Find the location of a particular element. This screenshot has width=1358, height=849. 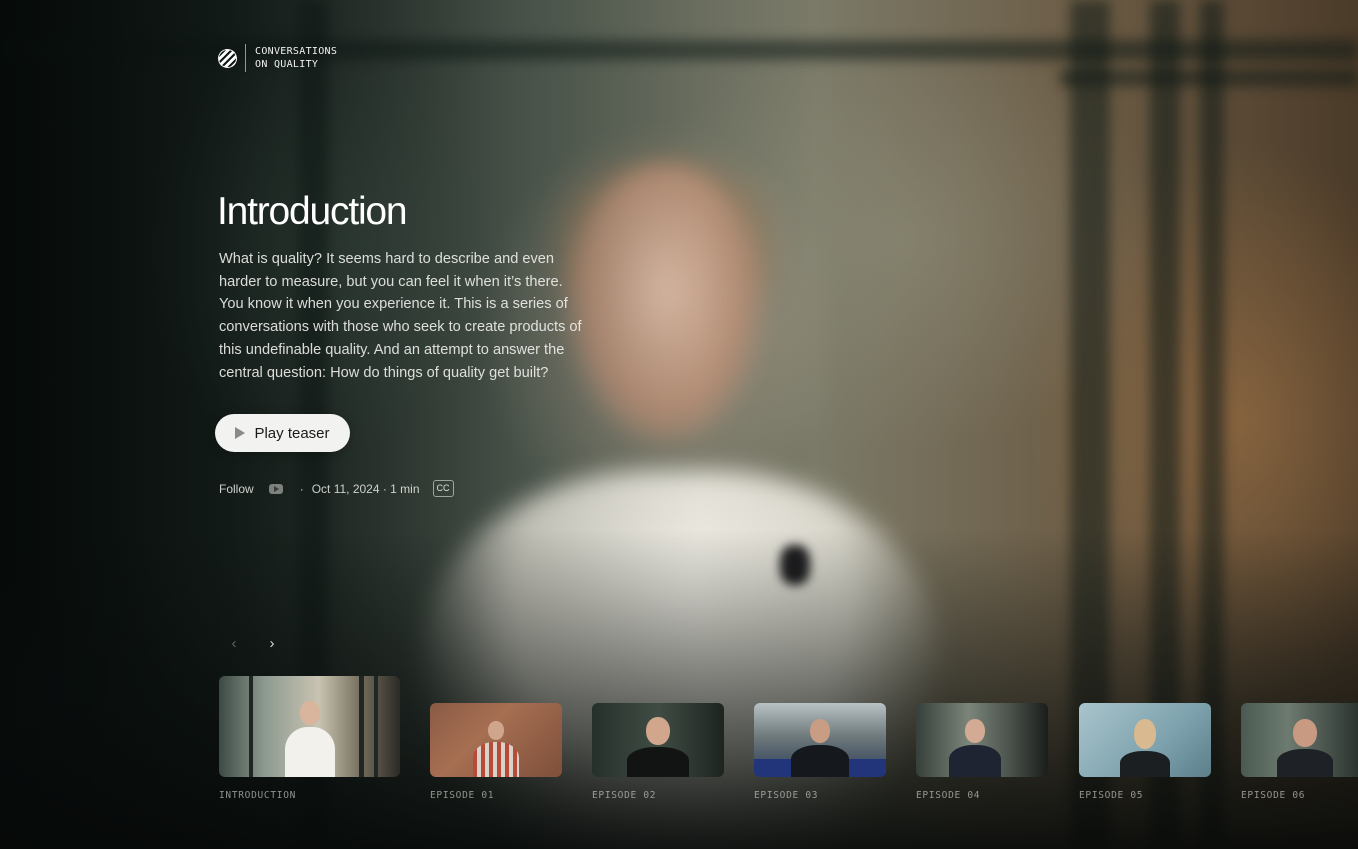

thumbnail-label: EPISODE 03 is located at coordinates (786, 795).